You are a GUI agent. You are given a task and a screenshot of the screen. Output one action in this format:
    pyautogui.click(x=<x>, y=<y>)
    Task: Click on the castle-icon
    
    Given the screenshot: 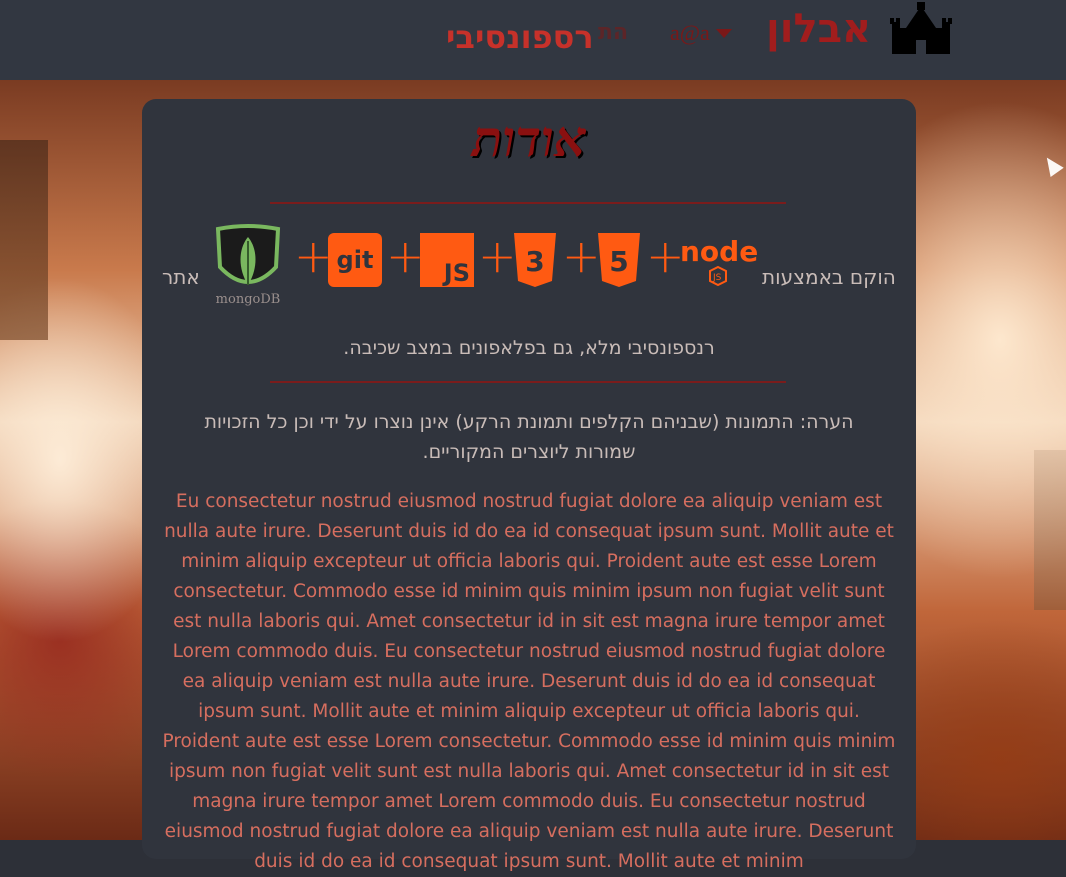 What is the action you would take?
    pyautogui.click(x=921, y=29)
    